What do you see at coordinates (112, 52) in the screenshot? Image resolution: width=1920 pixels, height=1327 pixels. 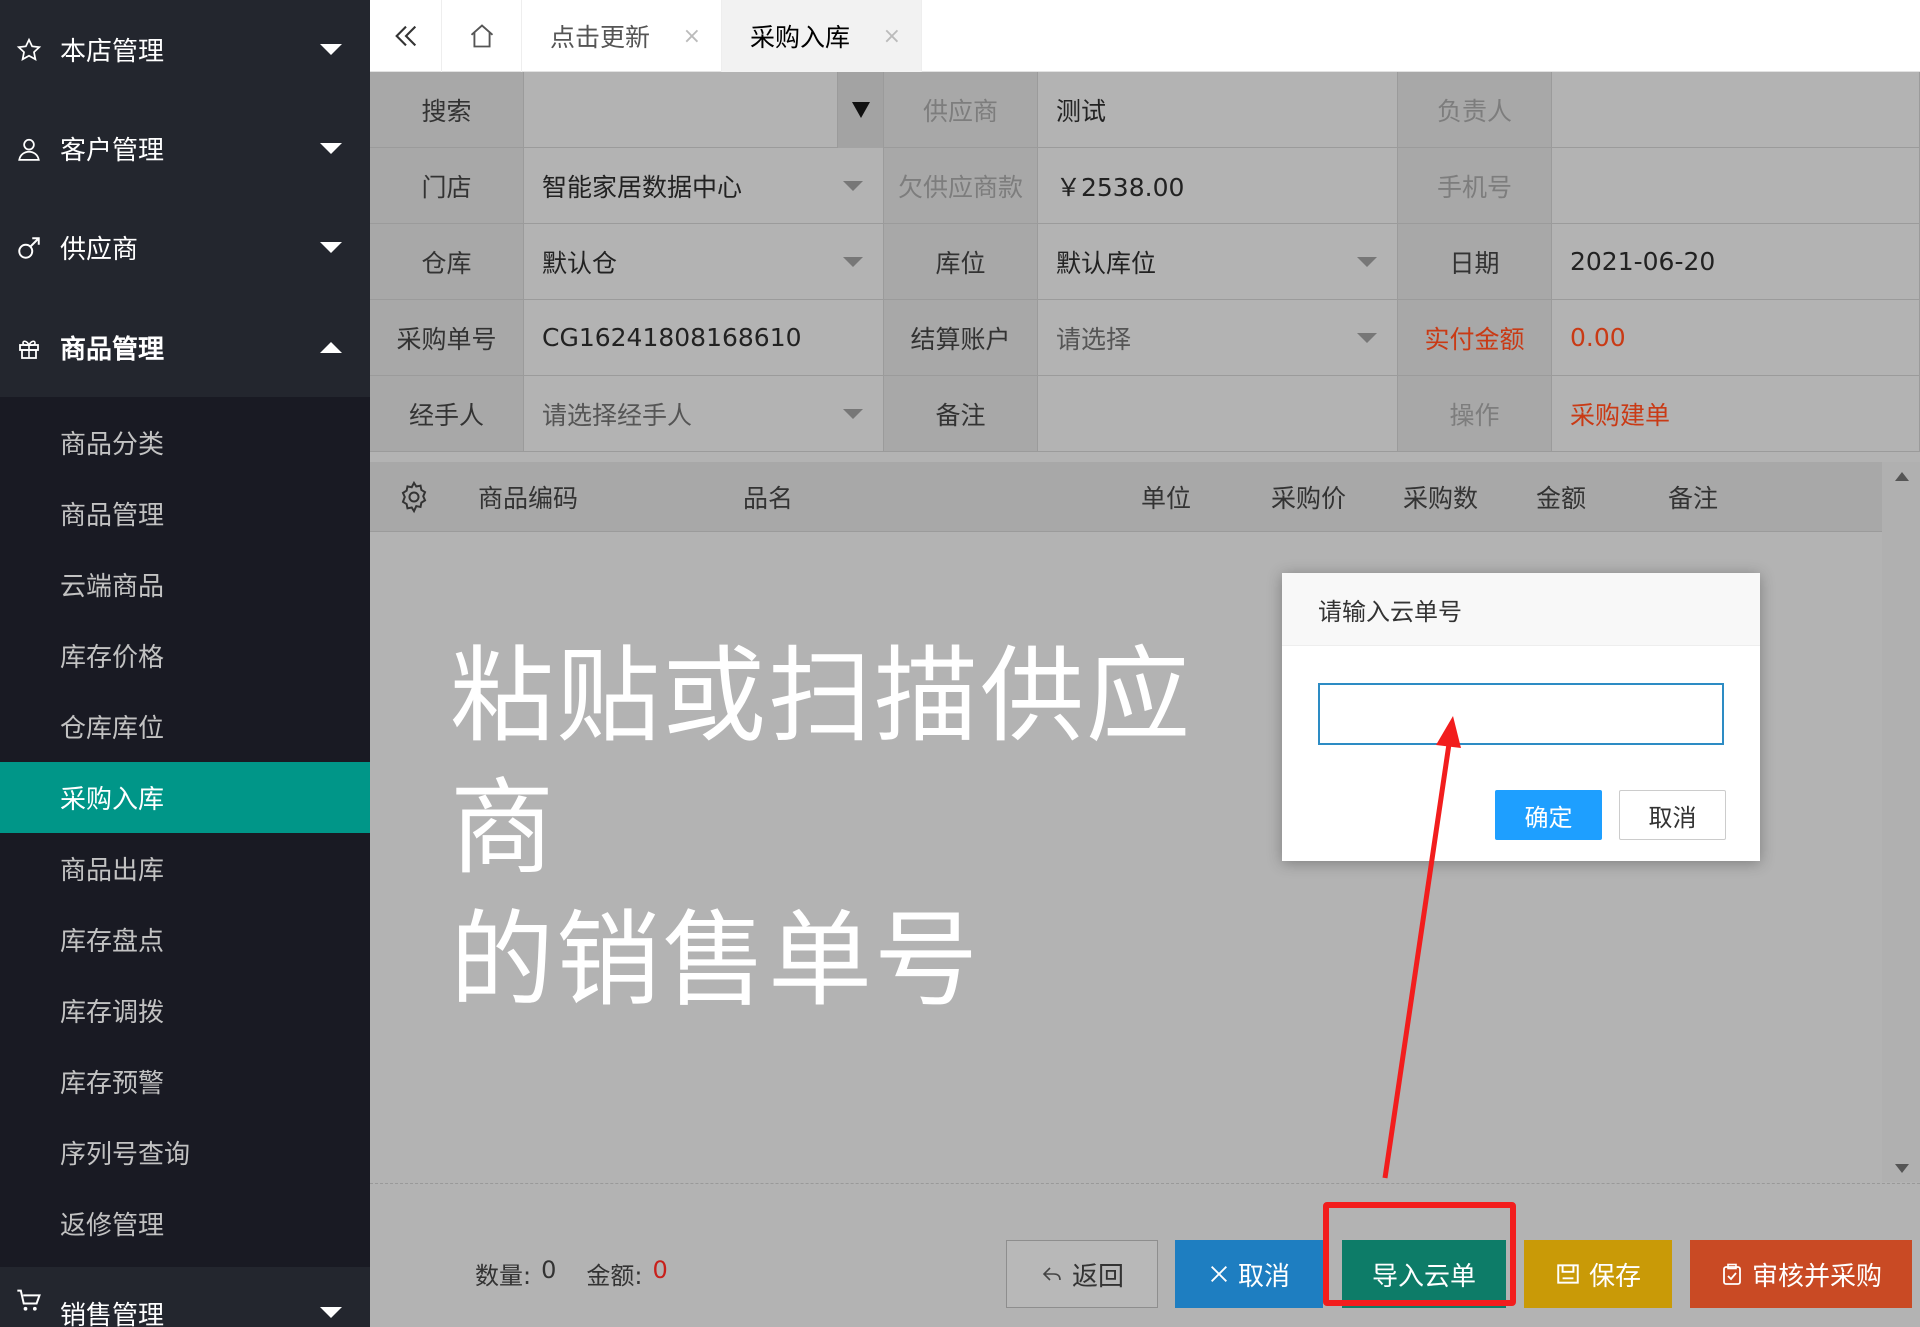 I see `nav-group-label: 本店管理` at bounding box center [112, 52].